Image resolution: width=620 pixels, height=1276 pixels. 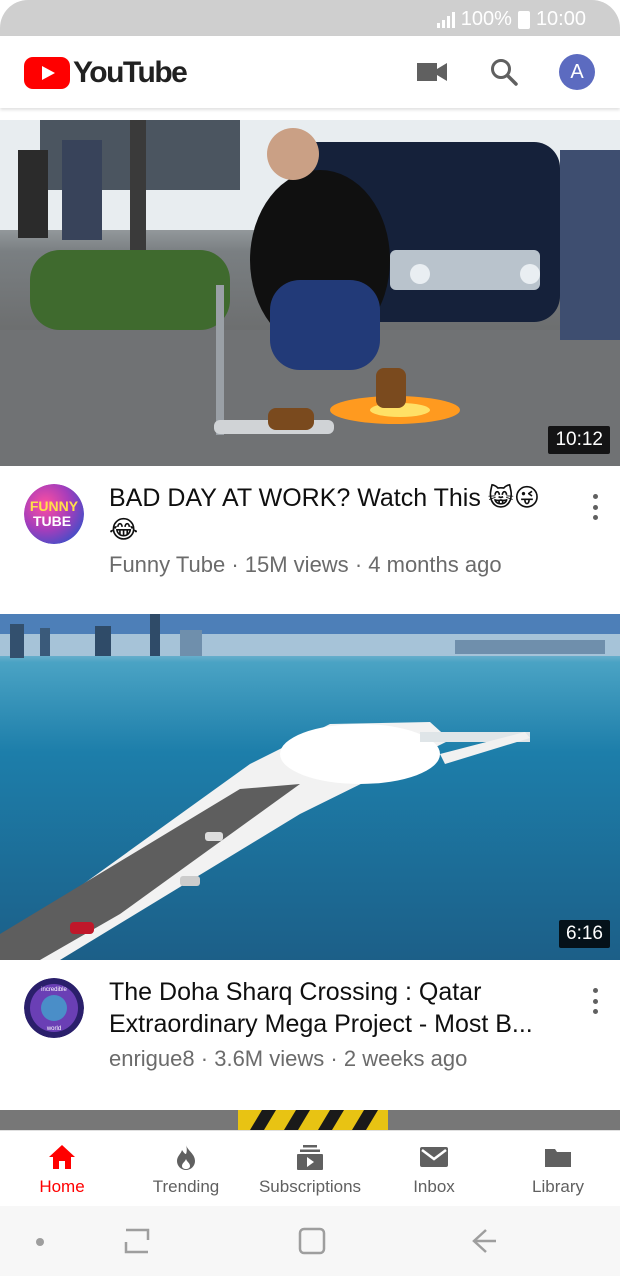 I want to click on battery-percent: 100%, so click(x=486, y=19).